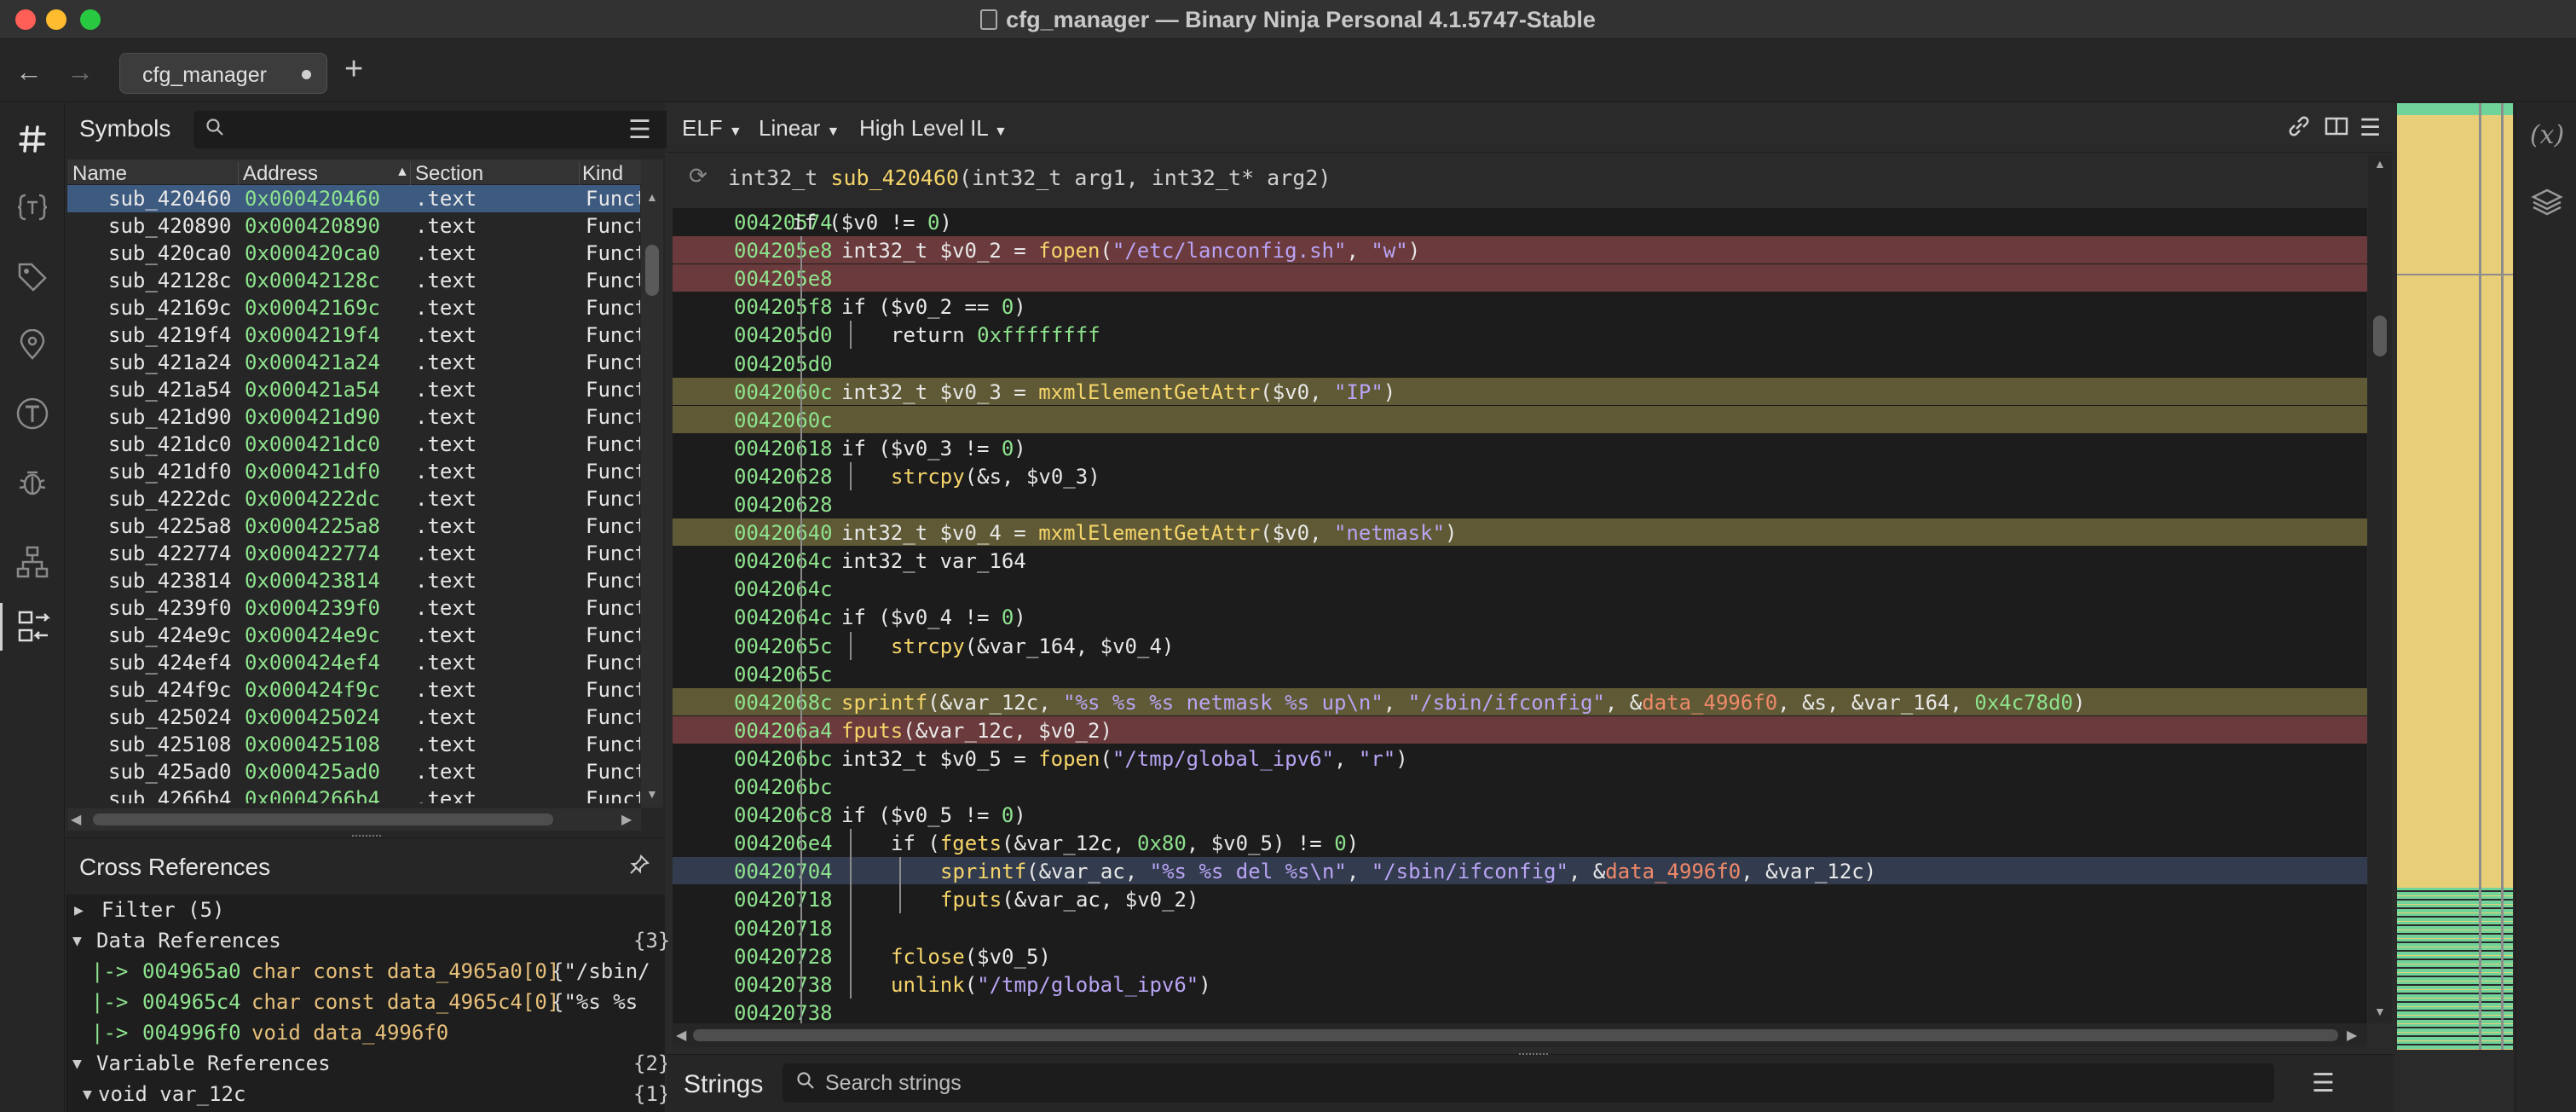 The width and height of the screenshot is (2576, 1112). I want to click on table-row: sub_4222dc 0x0004222dc .text Funct, so click(353, 499).